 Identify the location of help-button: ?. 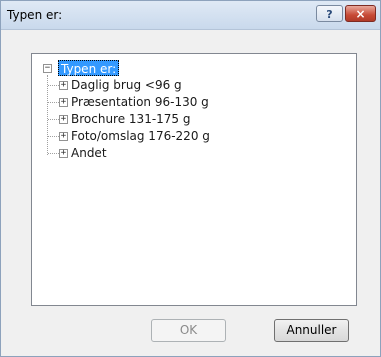
(329, 13).